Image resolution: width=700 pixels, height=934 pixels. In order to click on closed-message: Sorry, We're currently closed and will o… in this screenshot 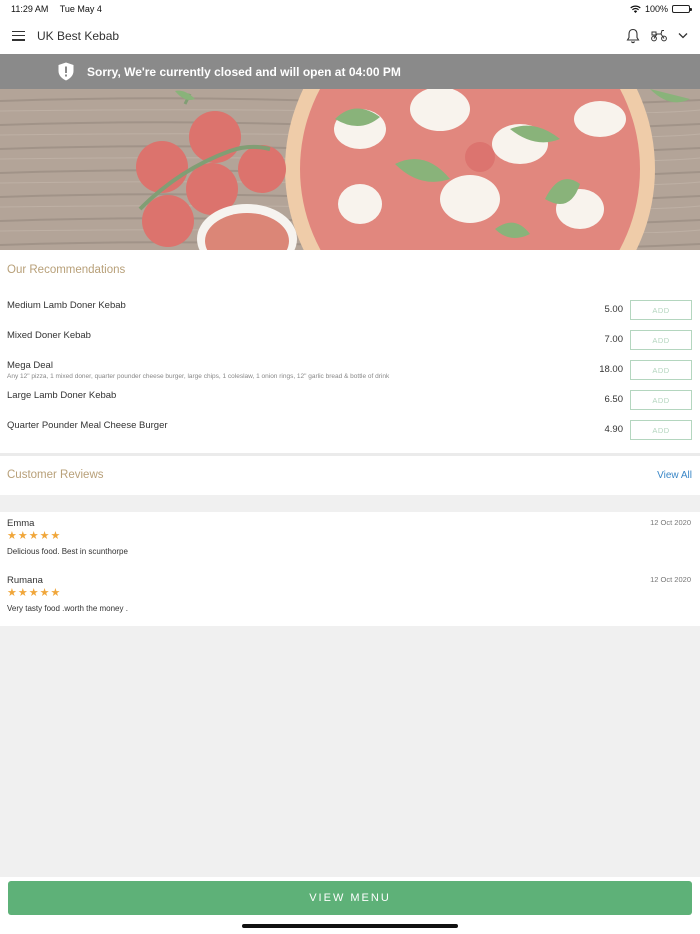, I will do `click(244, 71)`.